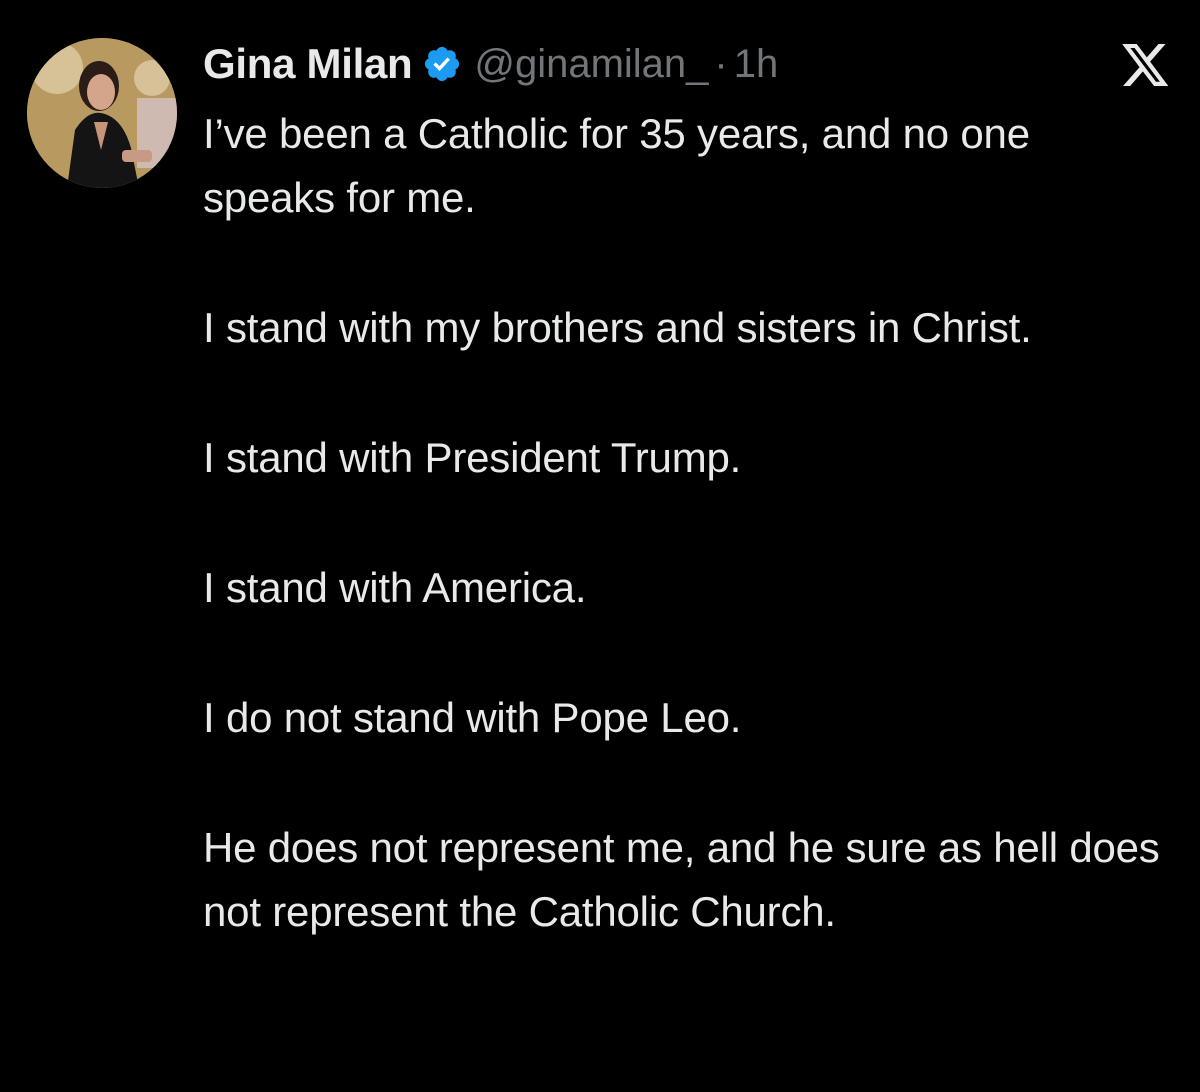 Image resolution: width=1200 pixels, height=1092 pixels. I want to click on avatar, so click(102, 113).